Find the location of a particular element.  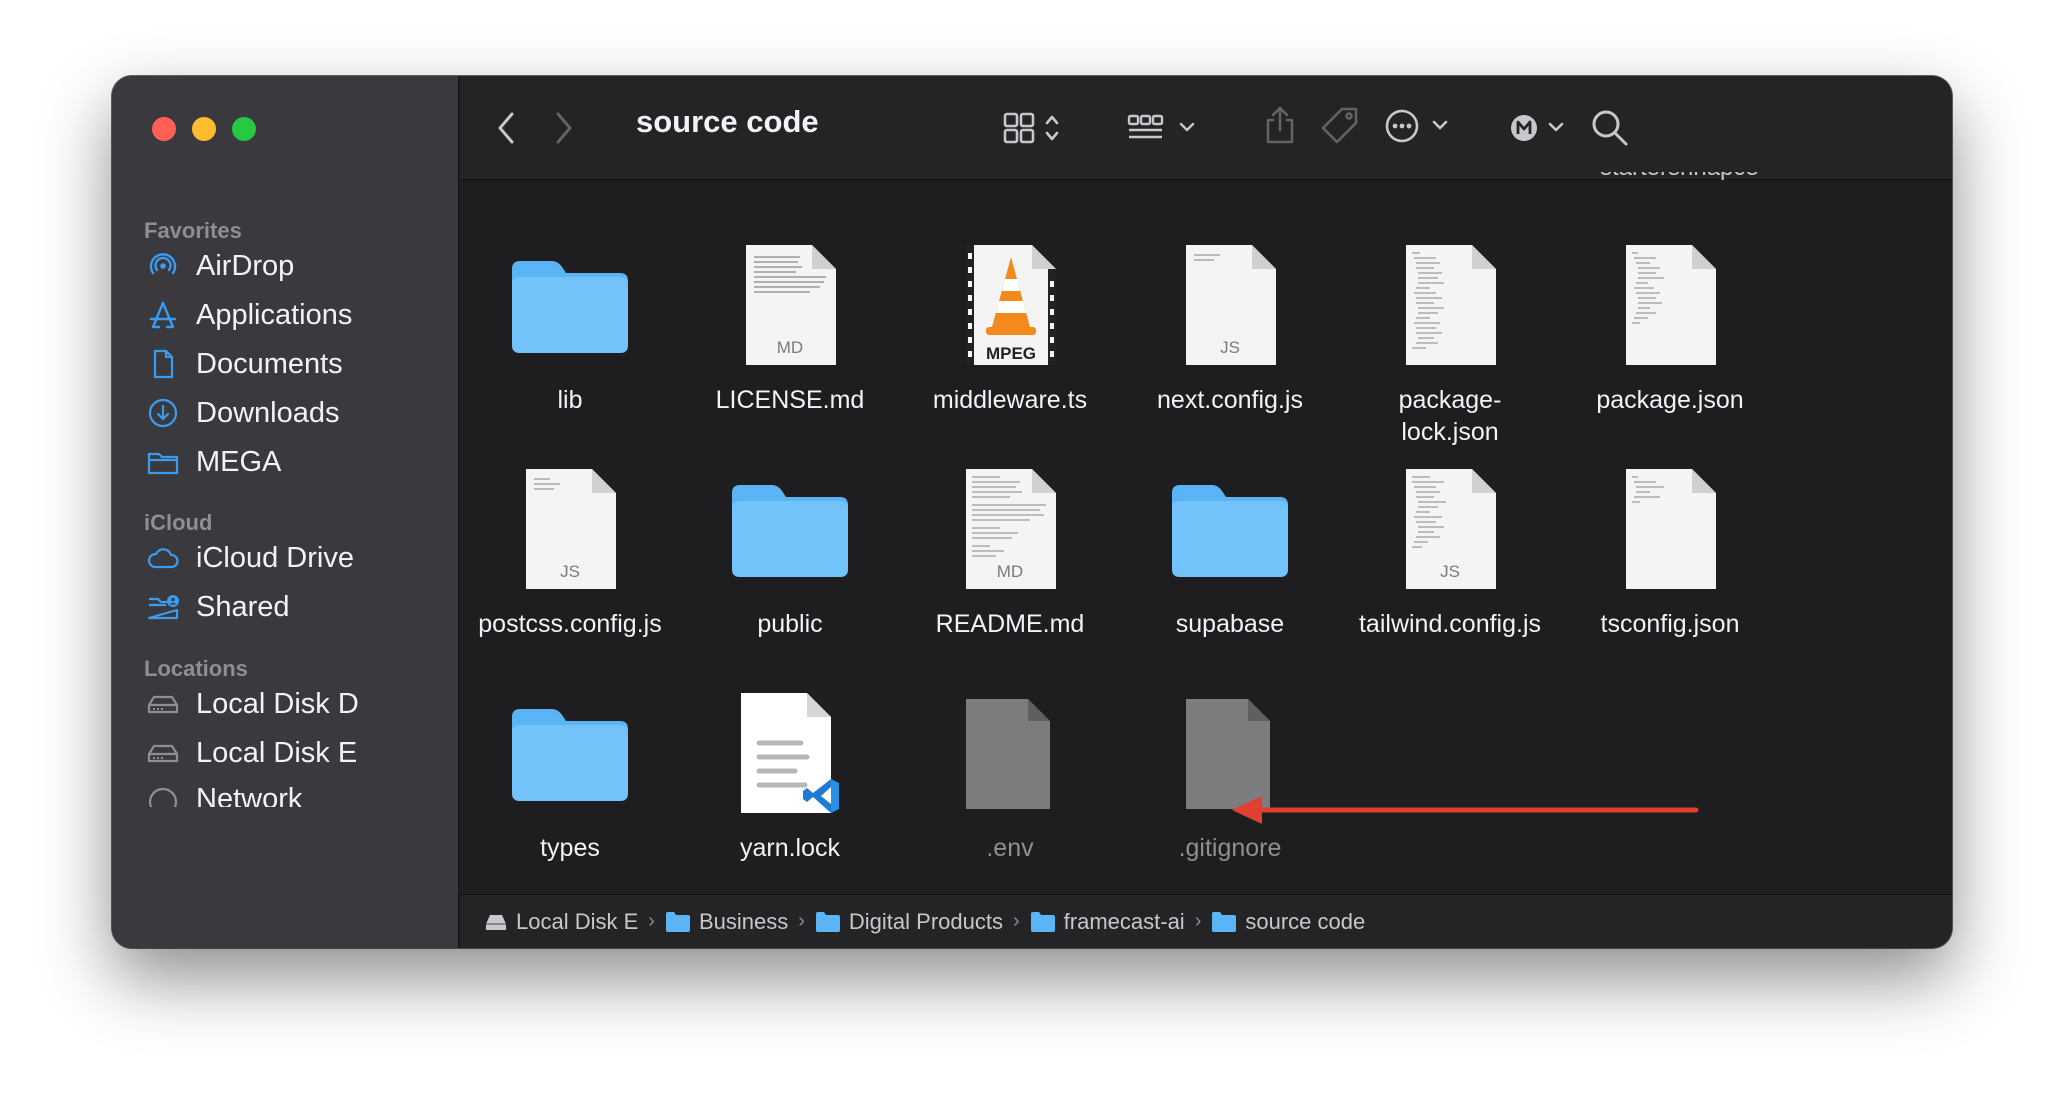

cloud-icon is located at coordinates (163, 558).